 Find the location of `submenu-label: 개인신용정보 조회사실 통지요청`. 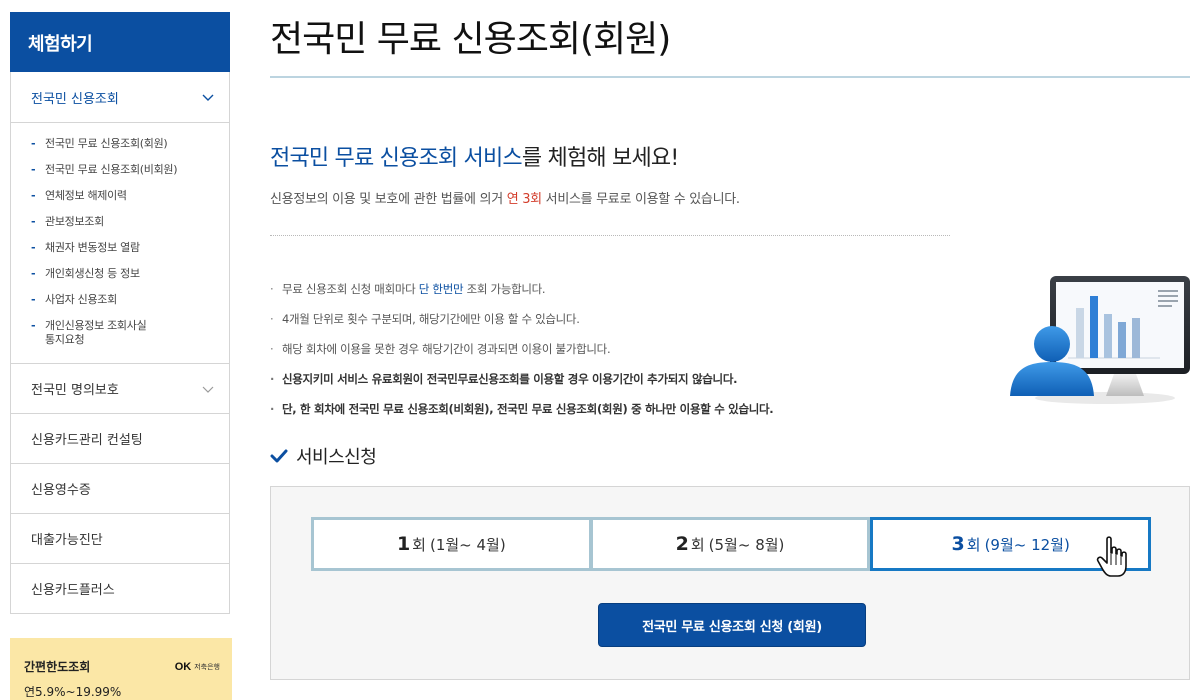

submenu-label: 개인신용정보 조회사실 통지요청 is located at coordinates (96, 332).